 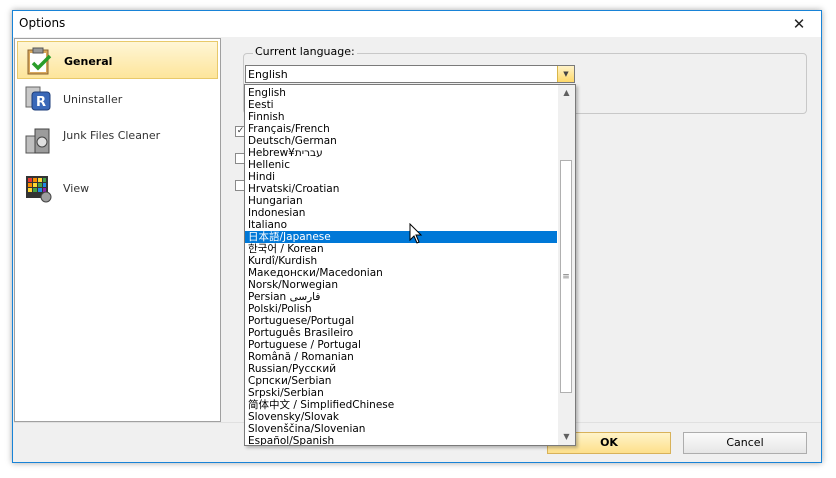 What do you see at coordinates (401, 345) in the screenshot?
I see `language-option: Portuguese / Portugal` at bounding box center [401, 345].